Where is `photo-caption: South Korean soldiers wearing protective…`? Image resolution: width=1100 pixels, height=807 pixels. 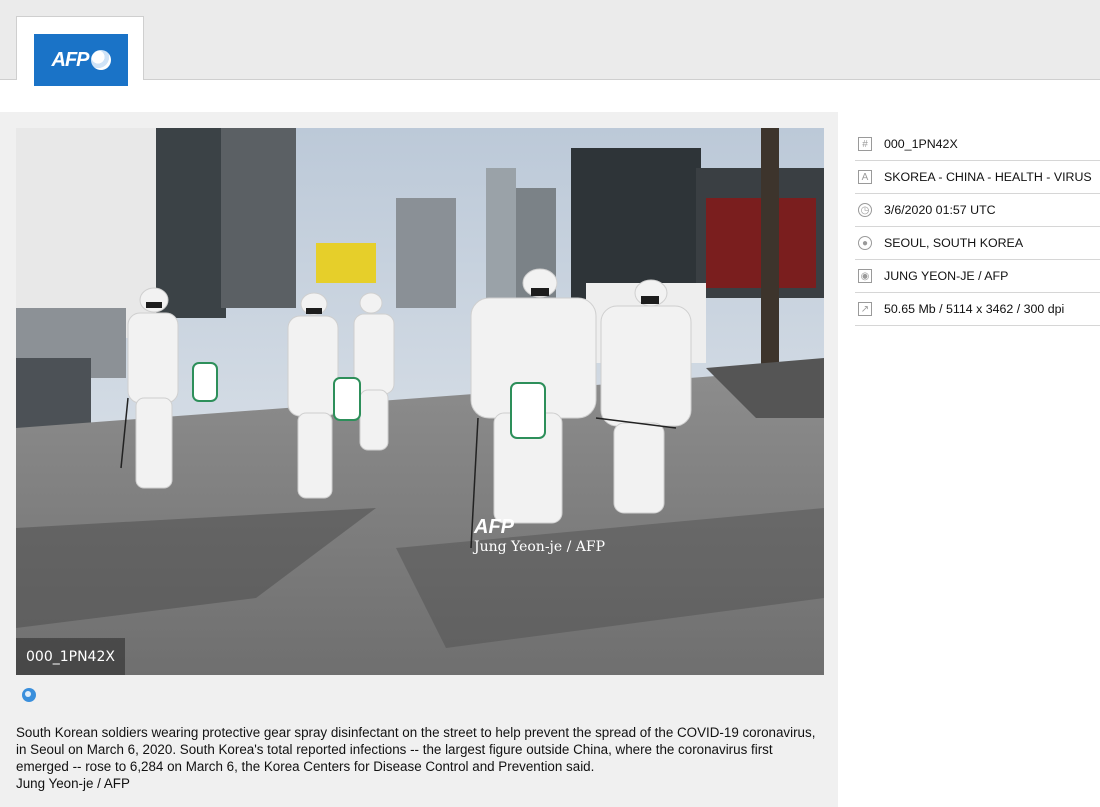 photo-caption: South Korean soldiers wearing protective… is located at coordinates (416, 758).